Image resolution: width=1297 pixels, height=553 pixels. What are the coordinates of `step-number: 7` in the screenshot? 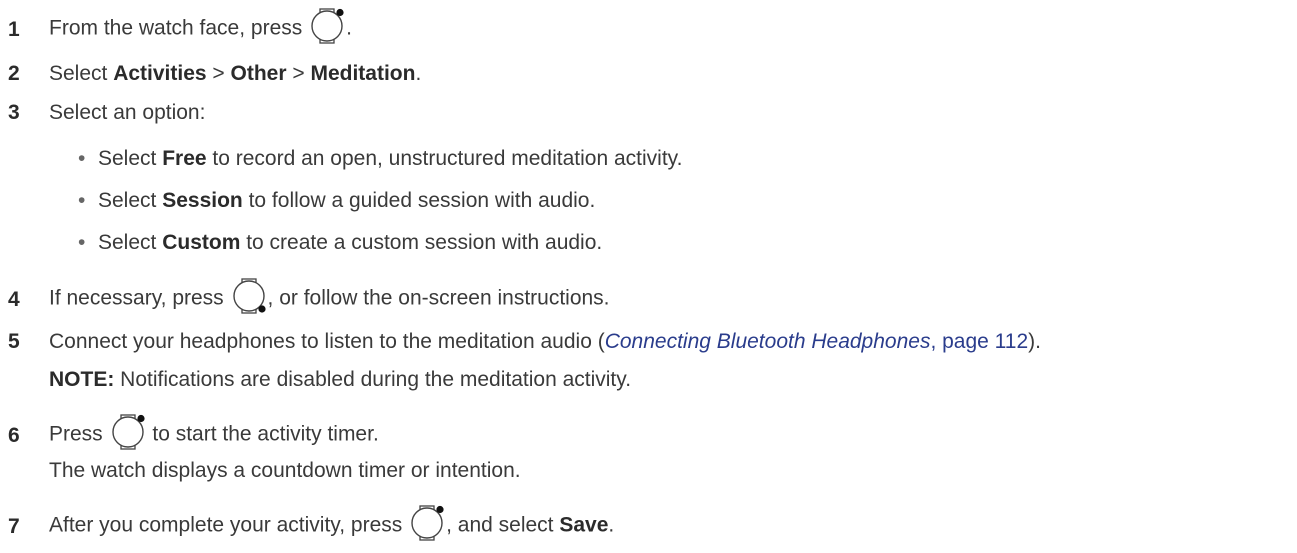 It's located at (14, 526).